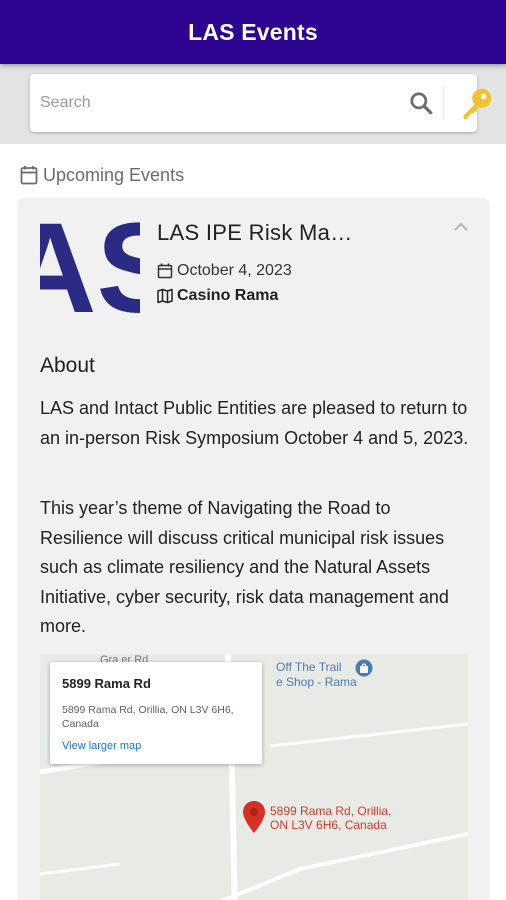 This screenshot has height=900, width=506. I want to click on app-title: LAS Events, so click(253, 31).